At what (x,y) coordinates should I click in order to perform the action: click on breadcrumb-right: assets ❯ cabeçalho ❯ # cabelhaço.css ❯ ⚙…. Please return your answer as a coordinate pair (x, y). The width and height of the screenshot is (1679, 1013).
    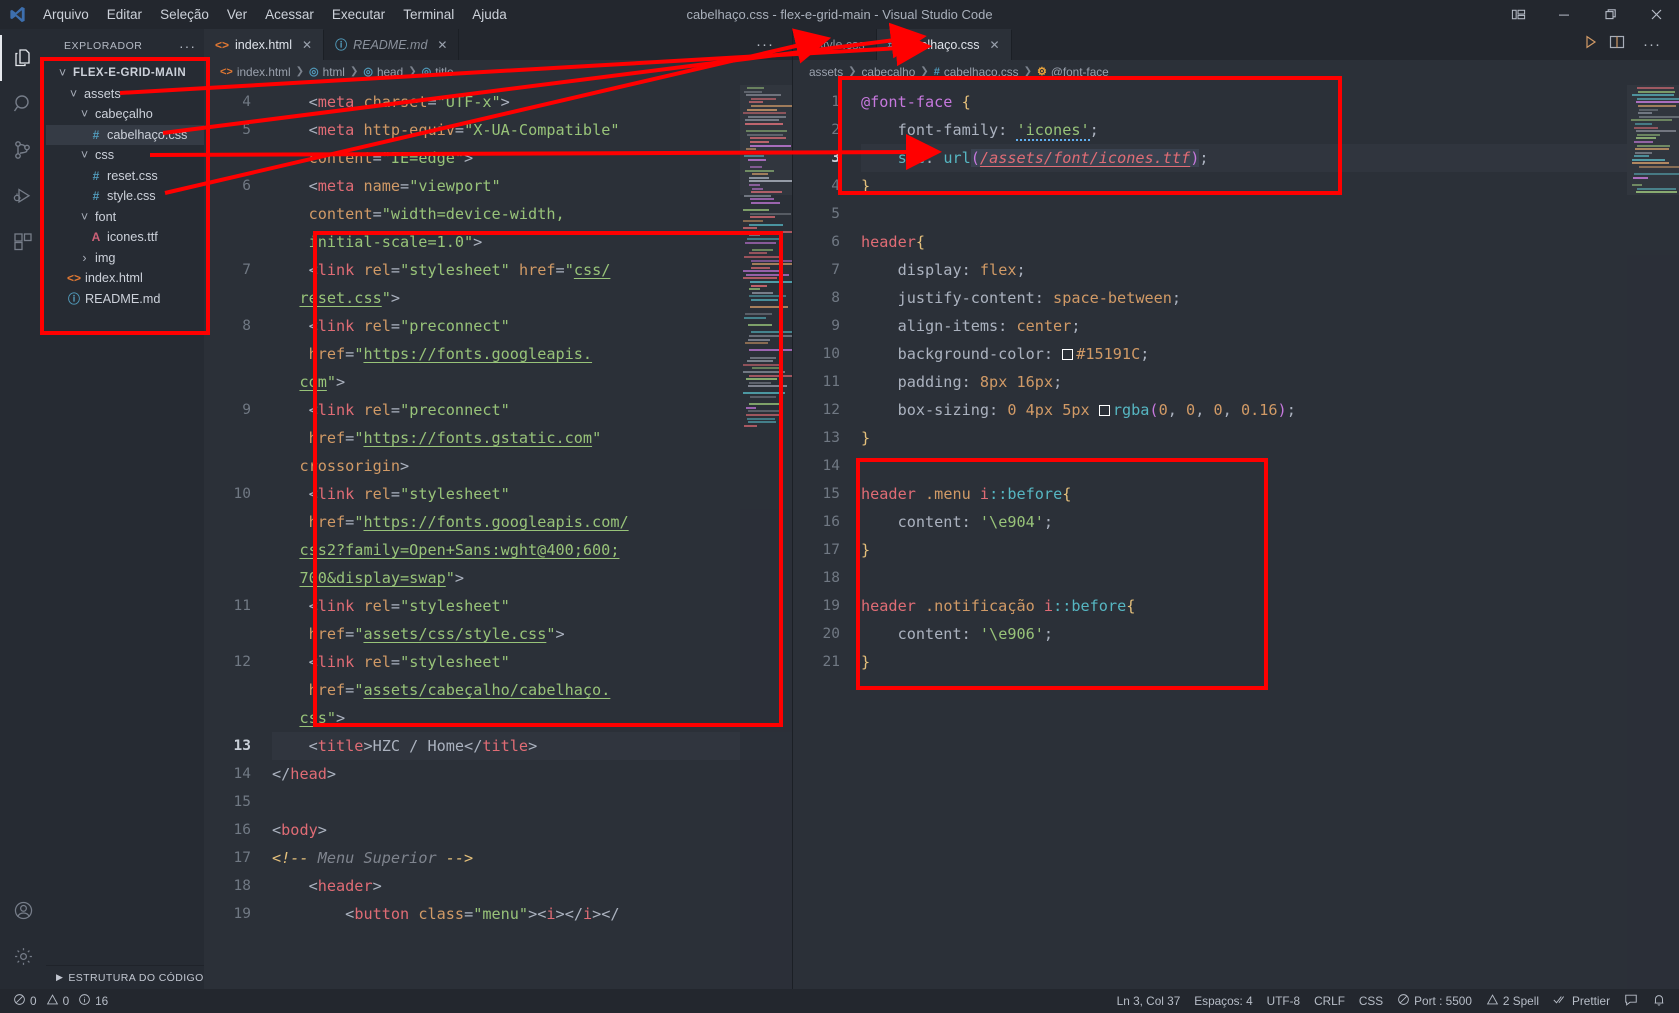
    Looking at the image, I should click on (1236, 71).